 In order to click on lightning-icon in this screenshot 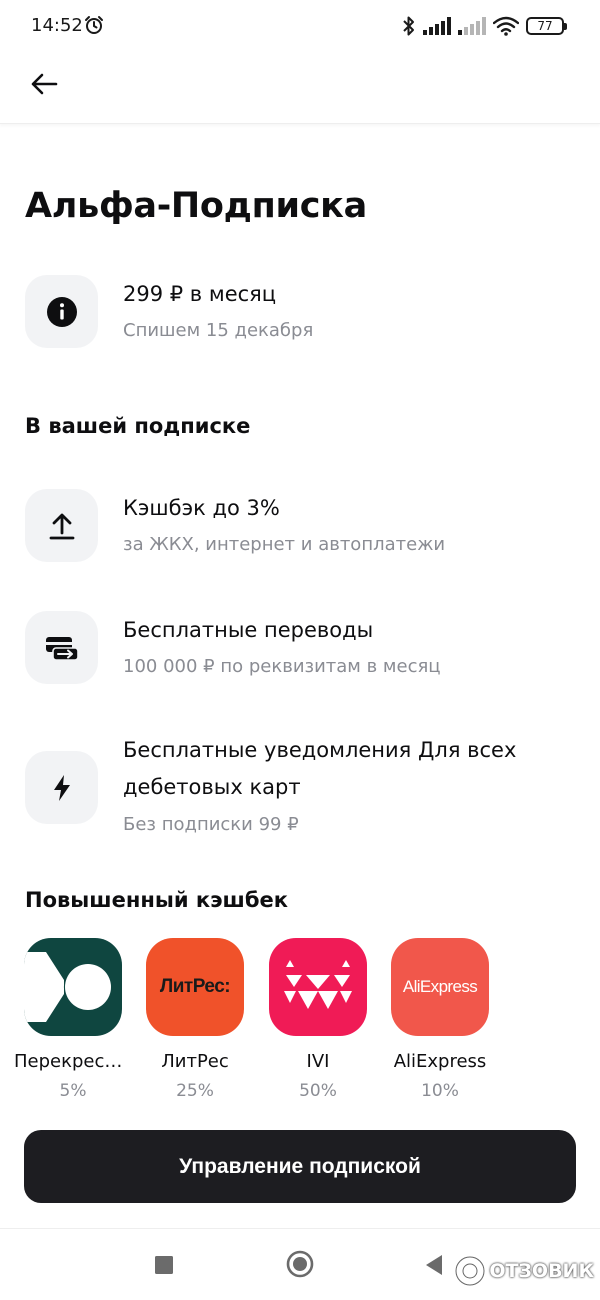, I will do `click(61, 787)`.